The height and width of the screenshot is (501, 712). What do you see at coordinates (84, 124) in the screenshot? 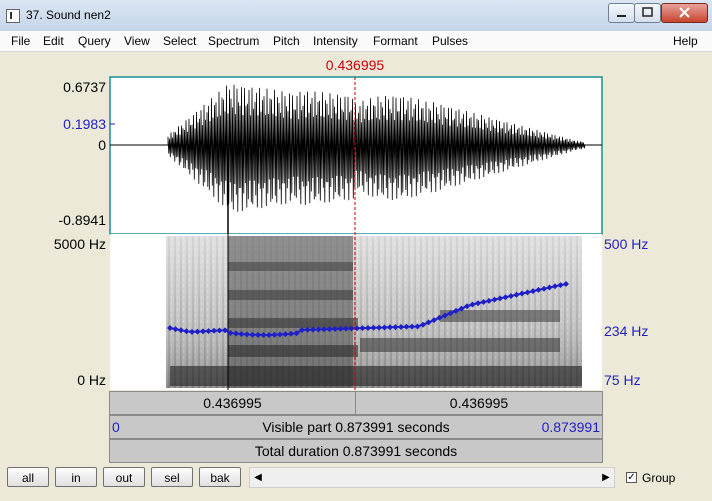
I see `waveform-level-label: 0.1983` at bounding box center [84, 124].